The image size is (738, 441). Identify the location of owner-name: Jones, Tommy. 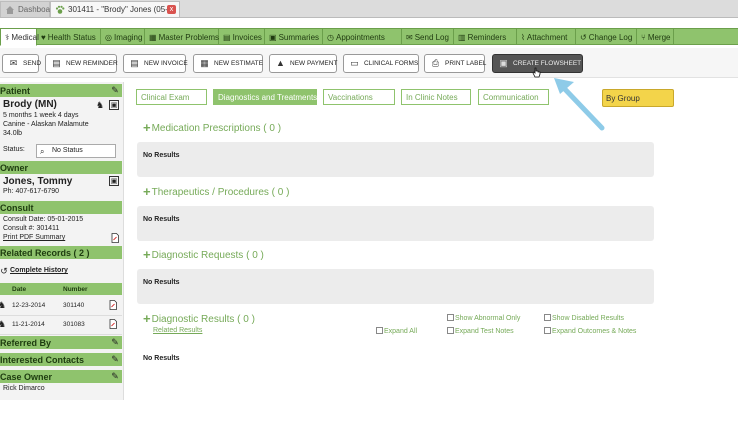
(38, 181).